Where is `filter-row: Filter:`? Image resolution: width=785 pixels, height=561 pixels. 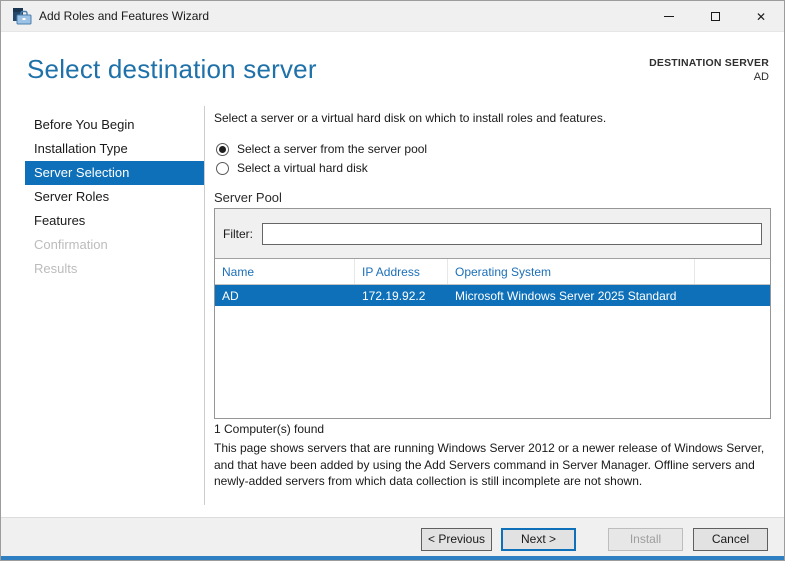 filter-row: Filter: is located at coordinates (492, 234).